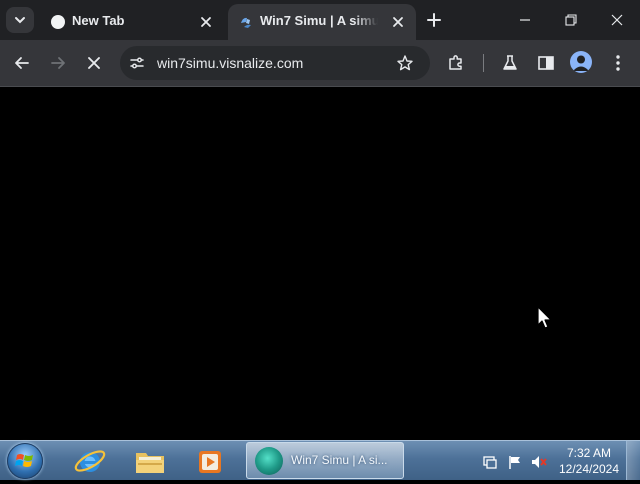 The height and width of the screenshot is (484, 640). Describe the element at coordinates (510, 63) in the screenshot. I see `labs-flask-icon` at that location.